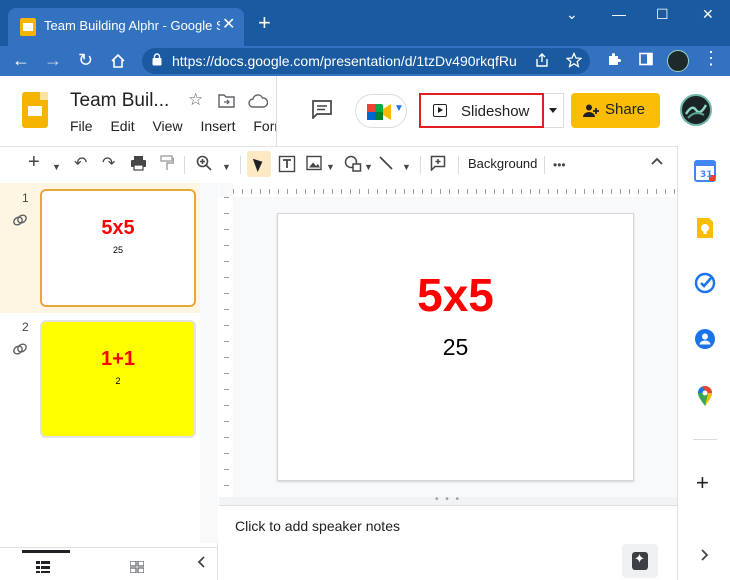 The height and width of the screenshot is (580, 730). What do you see at coordinates (502, 163) in the screenshot?
I see `background-button: Background` at bounding box center [502, 163].